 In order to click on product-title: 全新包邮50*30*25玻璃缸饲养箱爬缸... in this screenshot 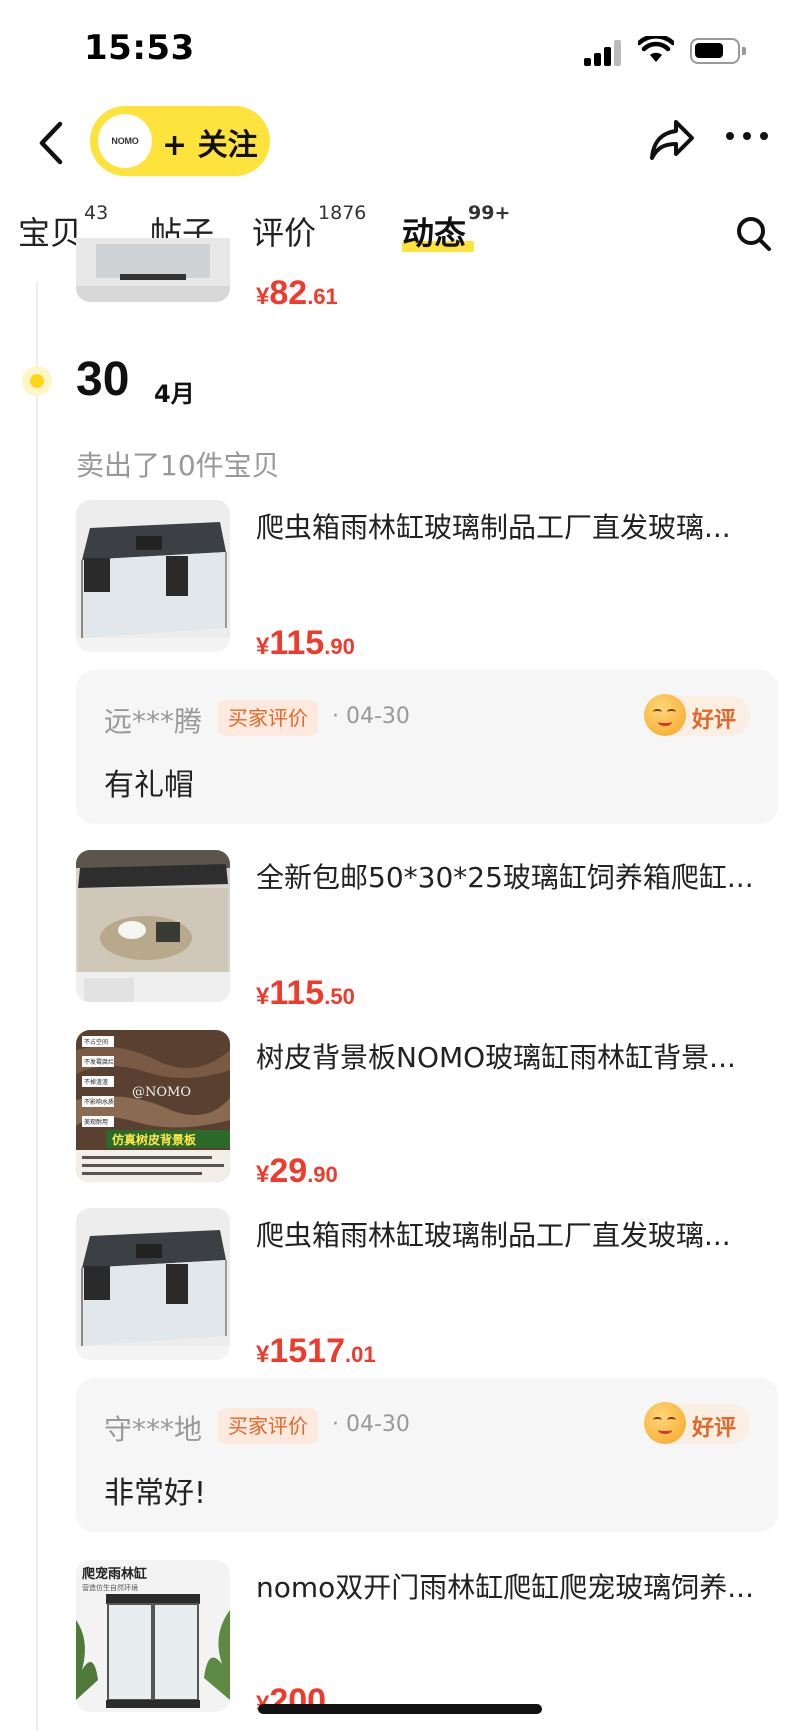, I will do `click(520, 876)`.